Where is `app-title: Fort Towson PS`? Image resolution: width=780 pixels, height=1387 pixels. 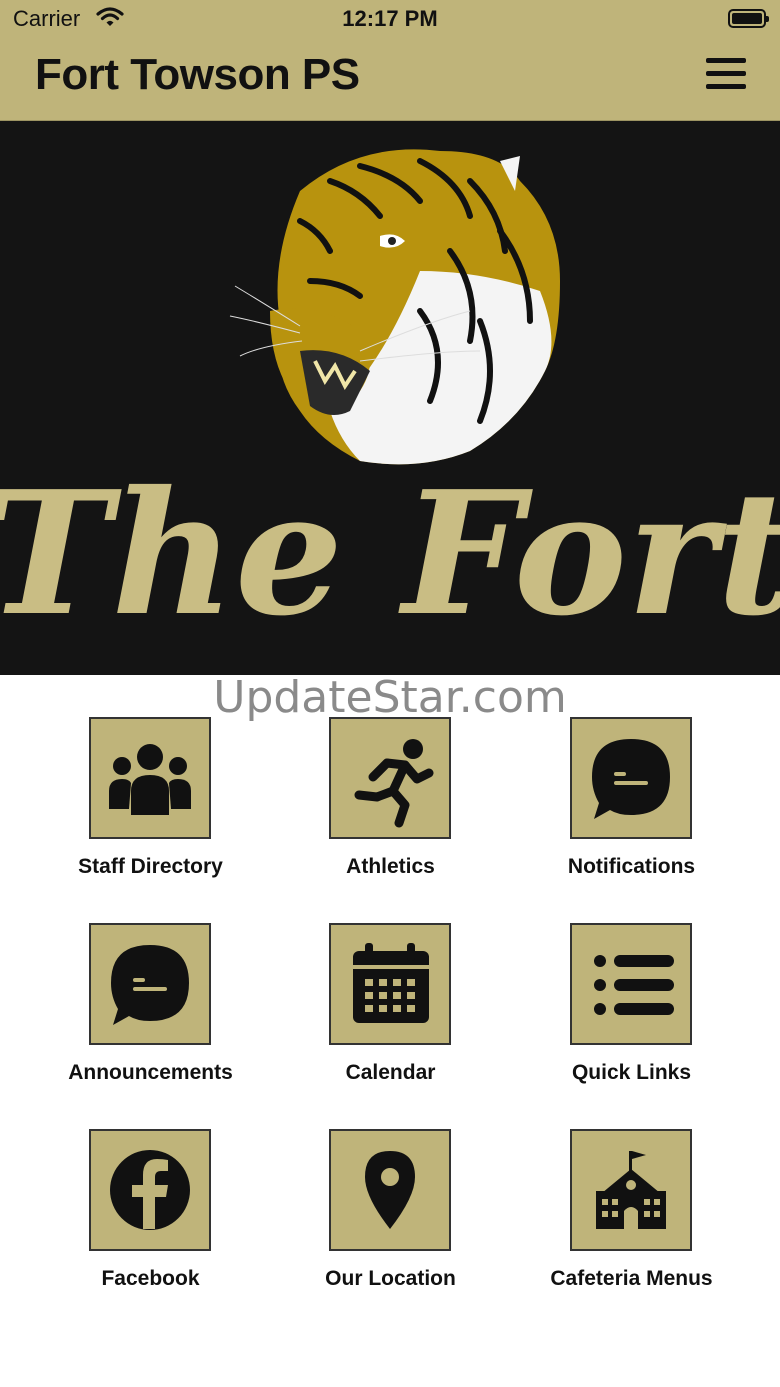
app-title: Fort Towson PS is located at coordinates (197, 74).